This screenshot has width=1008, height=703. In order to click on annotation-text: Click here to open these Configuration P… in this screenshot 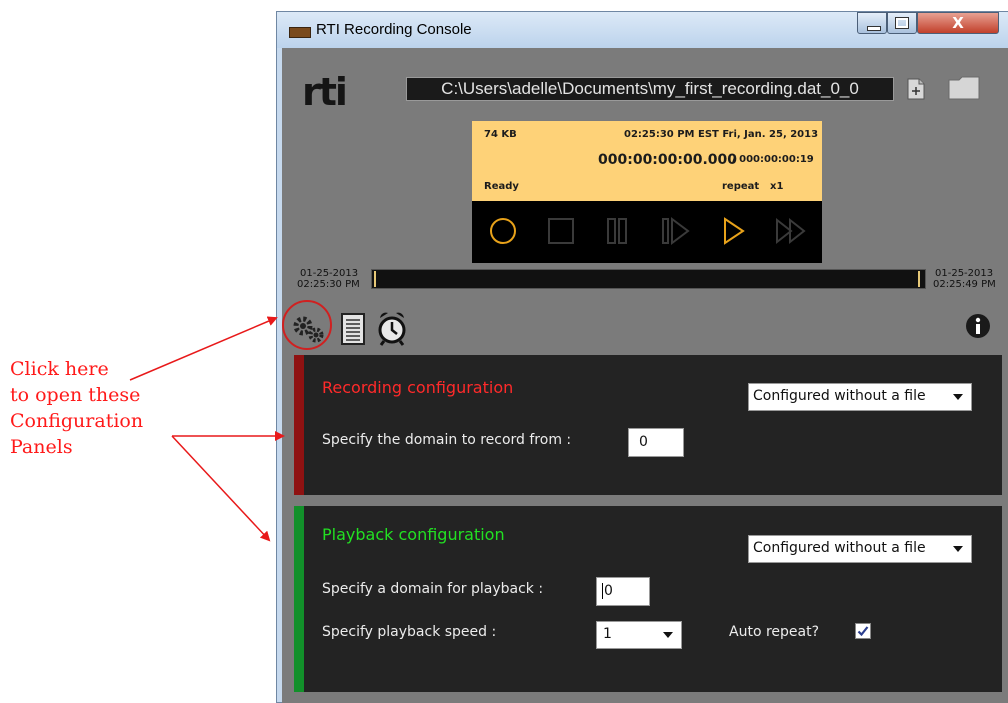, I will do `click(76, 408)`.